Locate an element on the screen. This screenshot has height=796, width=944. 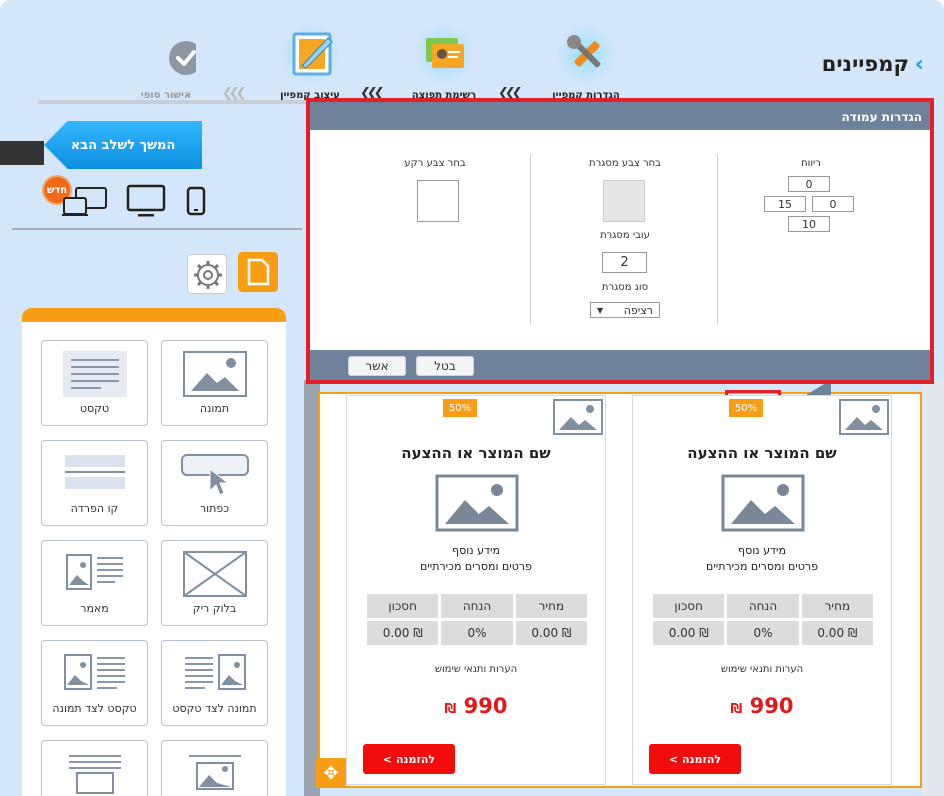
border-color-label: בחר צבע מסגרת is located at coordinates (625, 163).